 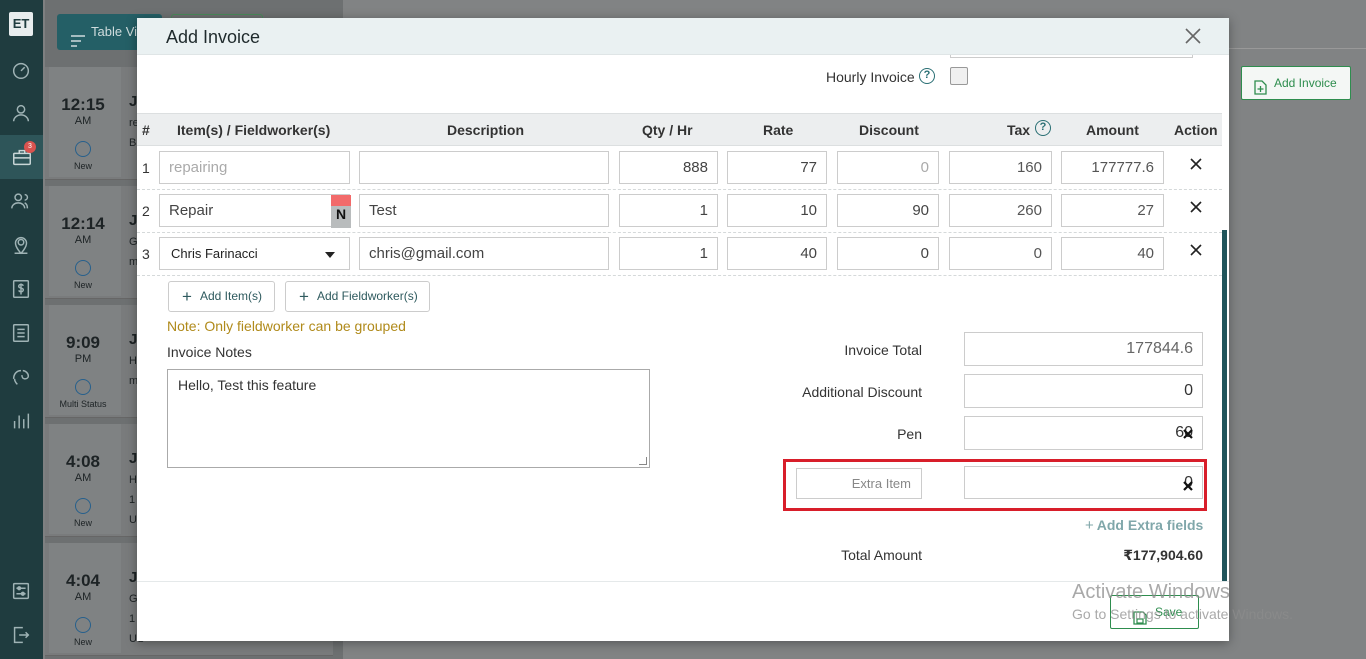 What do you see at coordinates (83, 387) in the screenshot?
I see `multi-status-icon` at bounding box center [83, 387].